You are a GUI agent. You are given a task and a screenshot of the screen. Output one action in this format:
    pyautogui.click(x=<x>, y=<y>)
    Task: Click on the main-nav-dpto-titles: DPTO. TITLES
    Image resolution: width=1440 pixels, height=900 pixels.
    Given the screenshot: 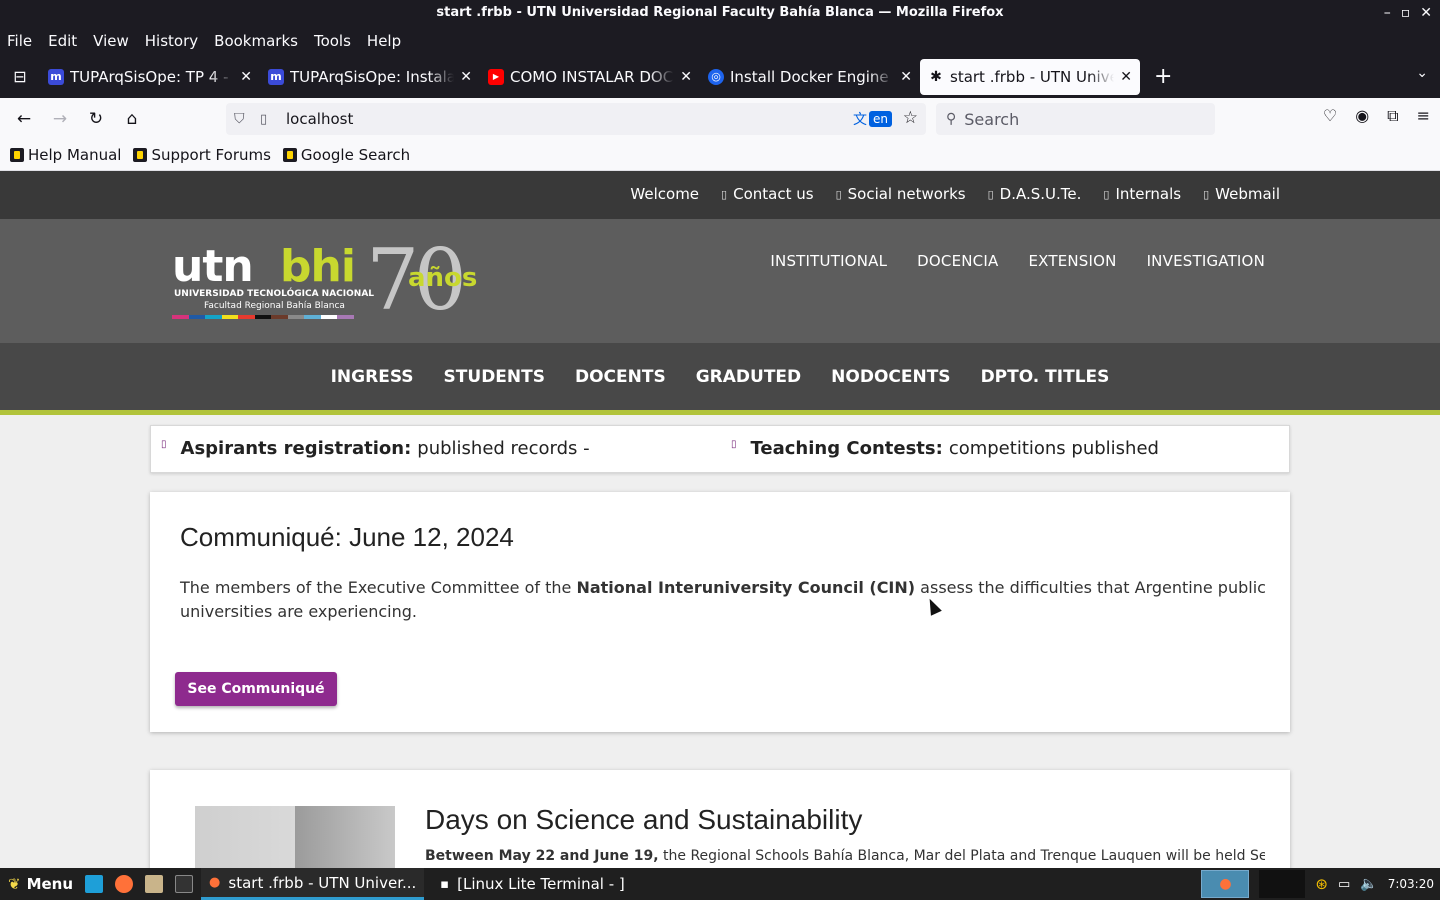 What is the action you would take?
    pyautogui.click(x=1045, y=377)
    